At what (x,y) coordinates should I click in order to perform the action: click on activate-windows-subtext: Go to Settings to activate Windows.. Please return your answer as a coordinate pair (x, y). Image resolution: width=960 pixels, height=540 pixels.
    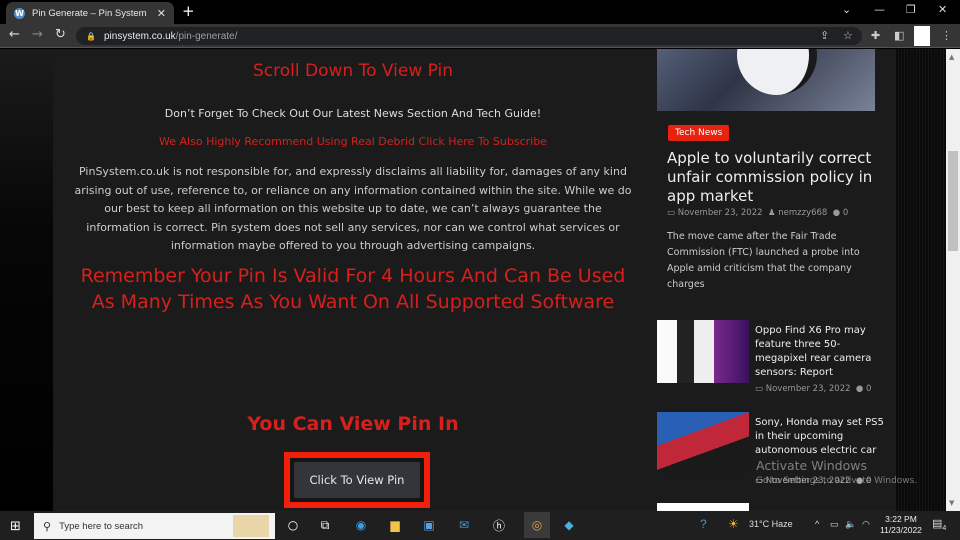
    Looking at the image, I should click on (837, 481).